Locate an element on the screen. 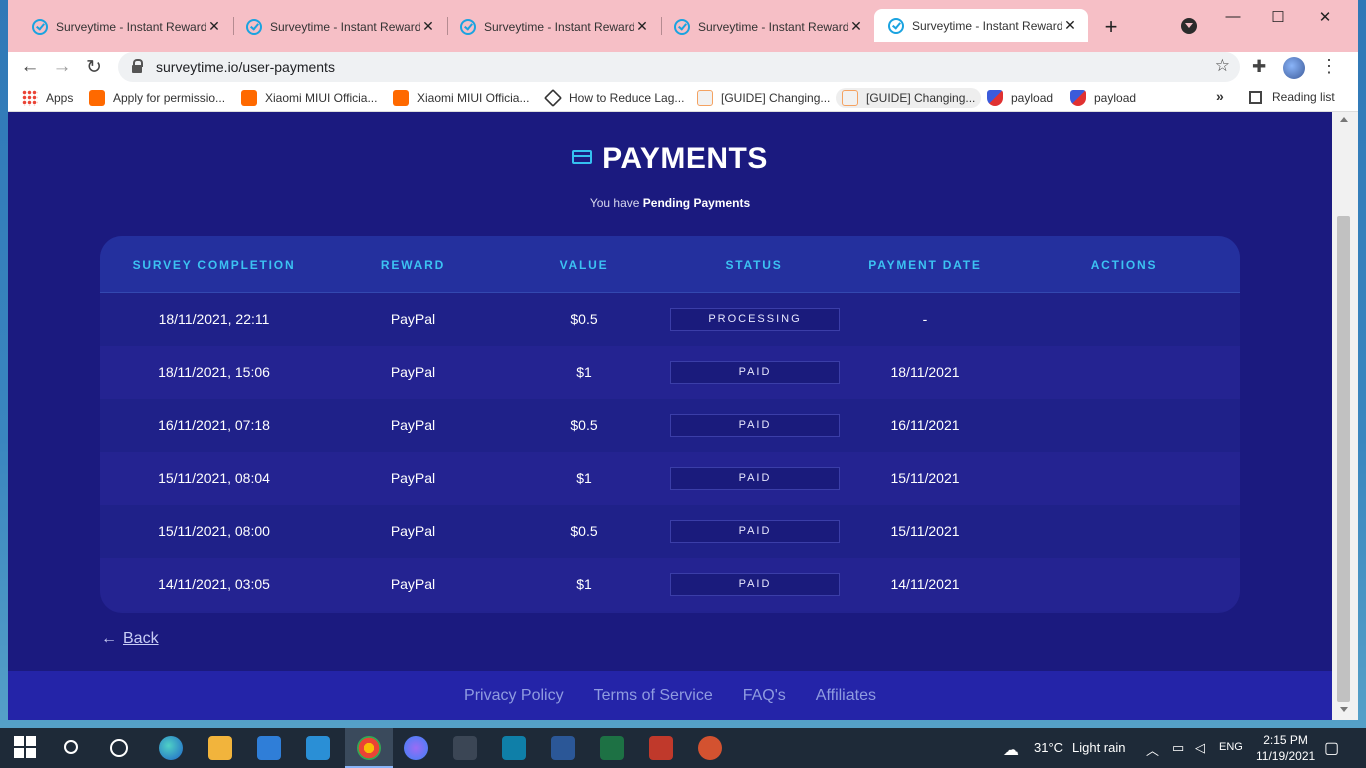 The image size is (1366, 768). extensions-puzzle-icon: ✚ is located at coordinates (1259, 67).